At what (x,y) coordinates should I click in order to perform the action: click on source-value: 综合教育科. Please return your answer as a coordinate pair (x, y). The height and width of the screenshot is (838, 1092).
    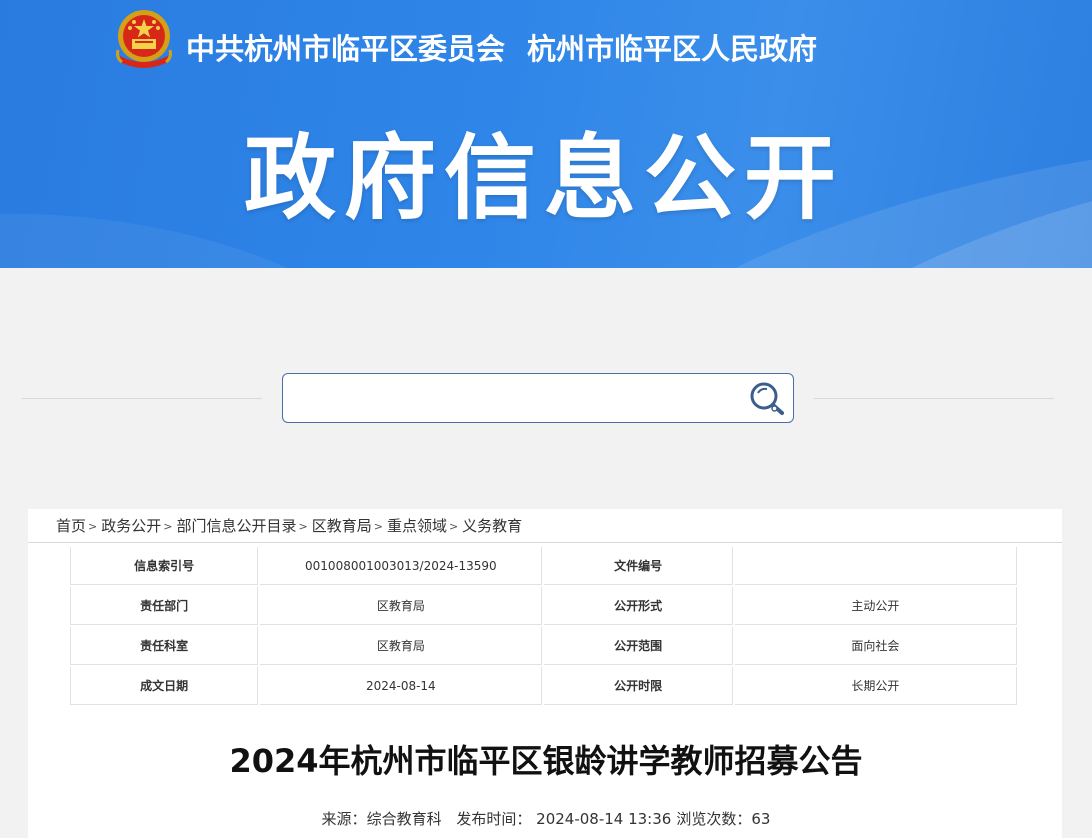
    Looking at the image, I should click on (404, 819).